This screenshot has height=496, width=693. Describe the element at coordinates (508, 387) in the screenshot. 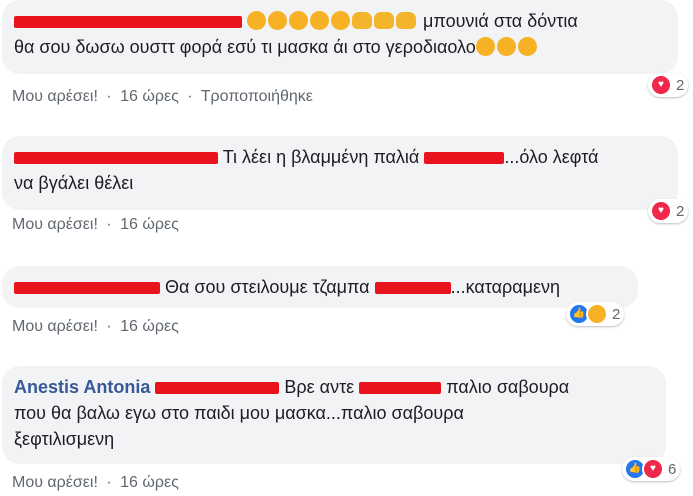

I see `comment-text: παλιο σαβουρα` at that location.